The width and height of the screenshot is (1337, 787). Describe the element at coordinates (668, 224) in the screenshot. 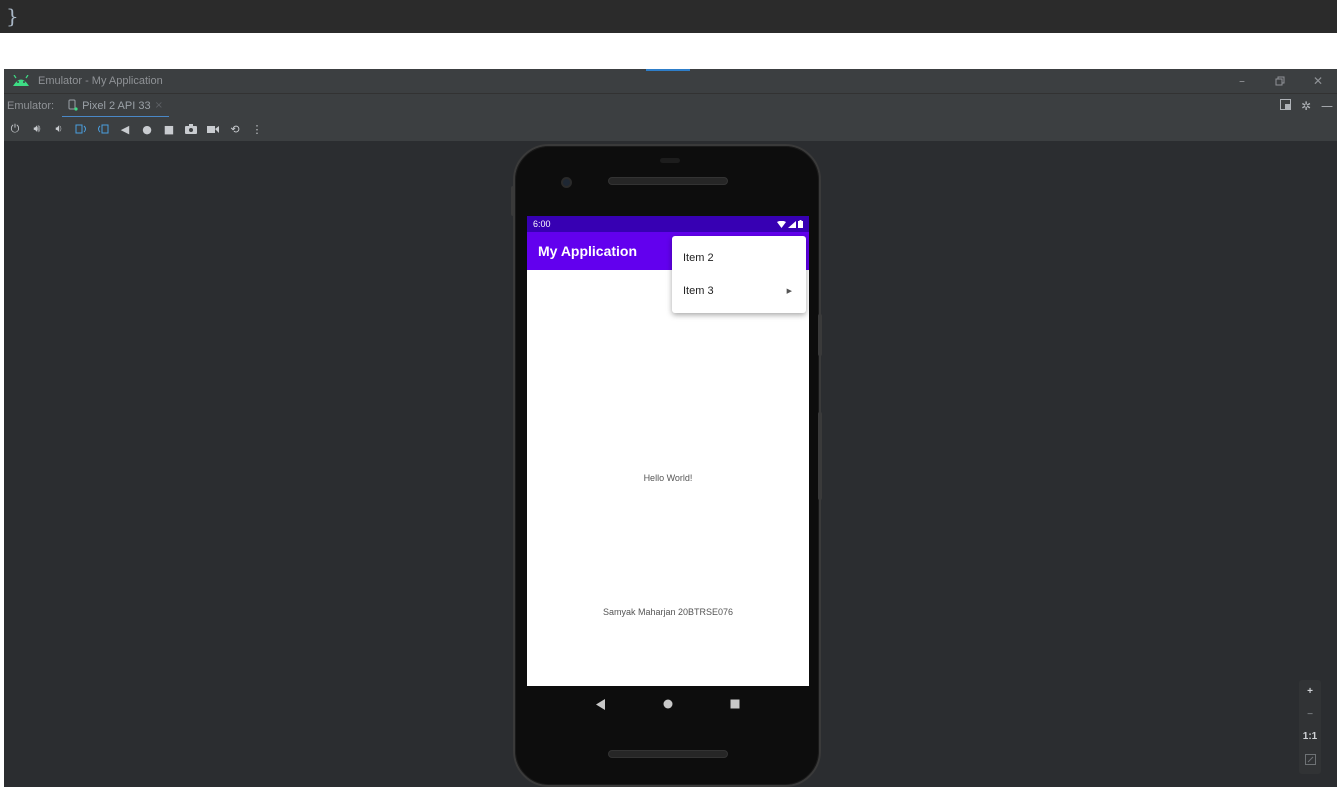

I see `status-bar: 6:00` at that location.